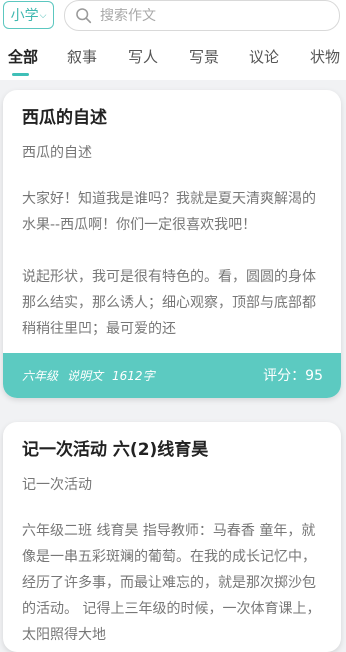 This screenshot has width=346, height=652. I want to click on tab-object: 状物, so click(325, 56).